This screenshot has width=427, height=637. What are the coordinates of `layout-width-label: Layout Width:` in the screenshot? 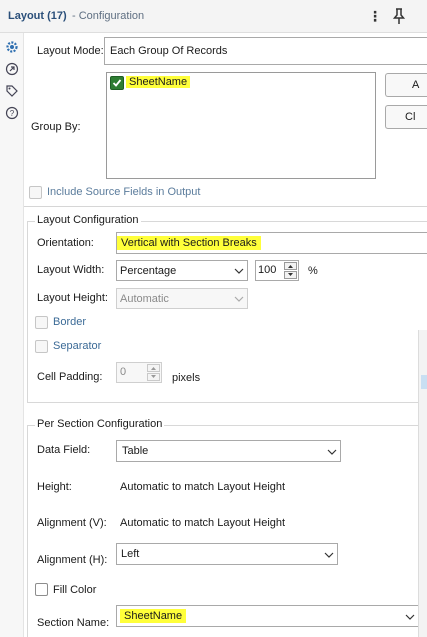 It's located at (71, 270).